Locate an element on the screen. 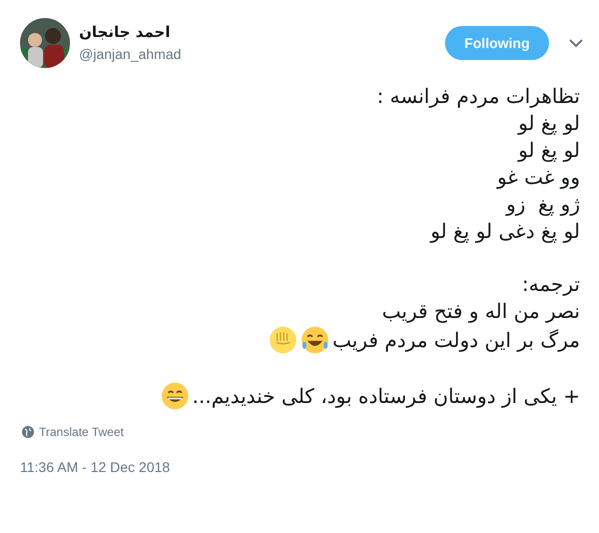 The image size is (599, 533). chevron-down-icon is located at coordinates (576, 43).